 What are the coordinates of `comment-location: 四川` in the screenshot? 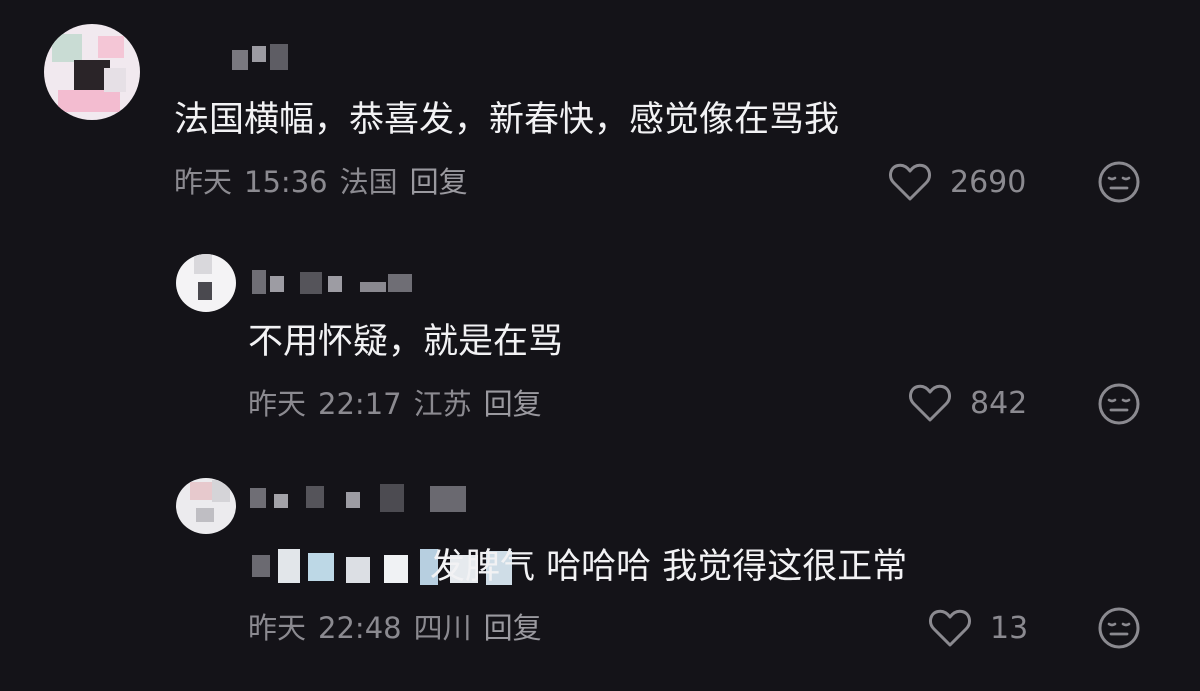 It's located at (442, 628).